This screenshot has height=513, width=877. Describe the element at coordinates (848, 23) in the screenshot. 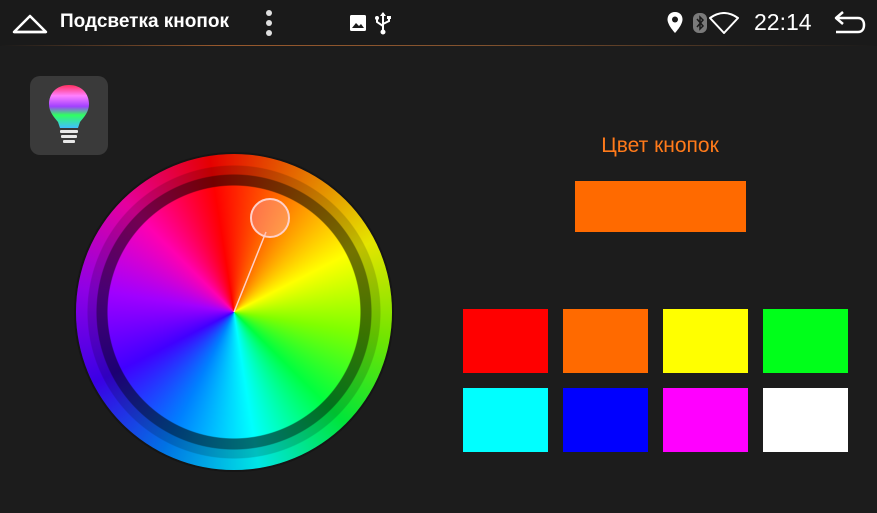

I see `back-icon` at that location.